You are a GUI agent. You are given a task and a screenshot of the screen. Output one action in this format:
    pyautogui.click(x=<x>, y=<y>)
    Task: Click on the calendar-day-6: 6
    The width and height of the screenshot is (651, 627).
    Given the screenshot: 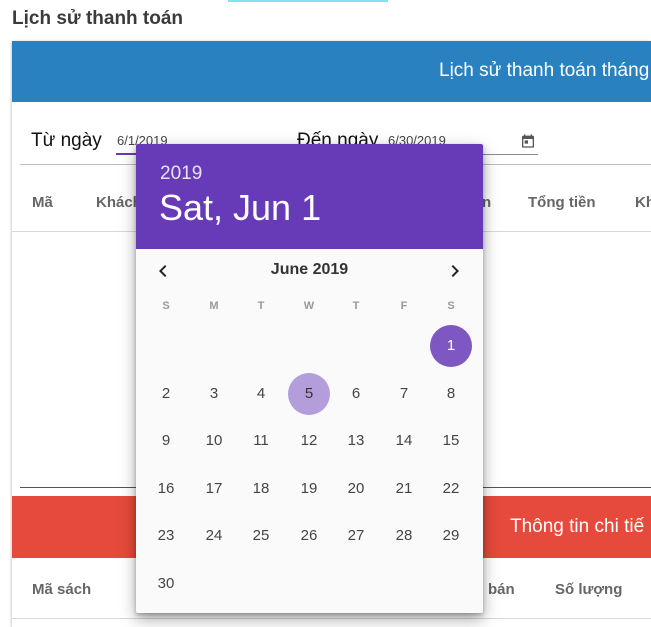 What is the action you would take?
    pyautogui.click(x=356, y=394)
    